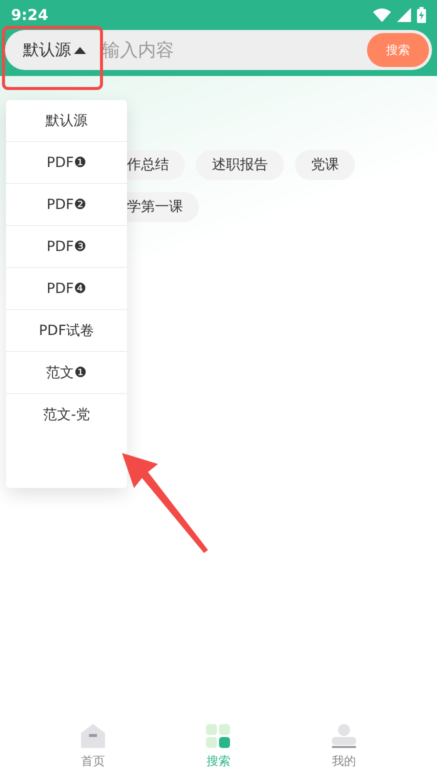  What do you see at coordinates (29, 15) in the screenshot?
I see `status-time: 9:24` at bounding box center [29, 15].